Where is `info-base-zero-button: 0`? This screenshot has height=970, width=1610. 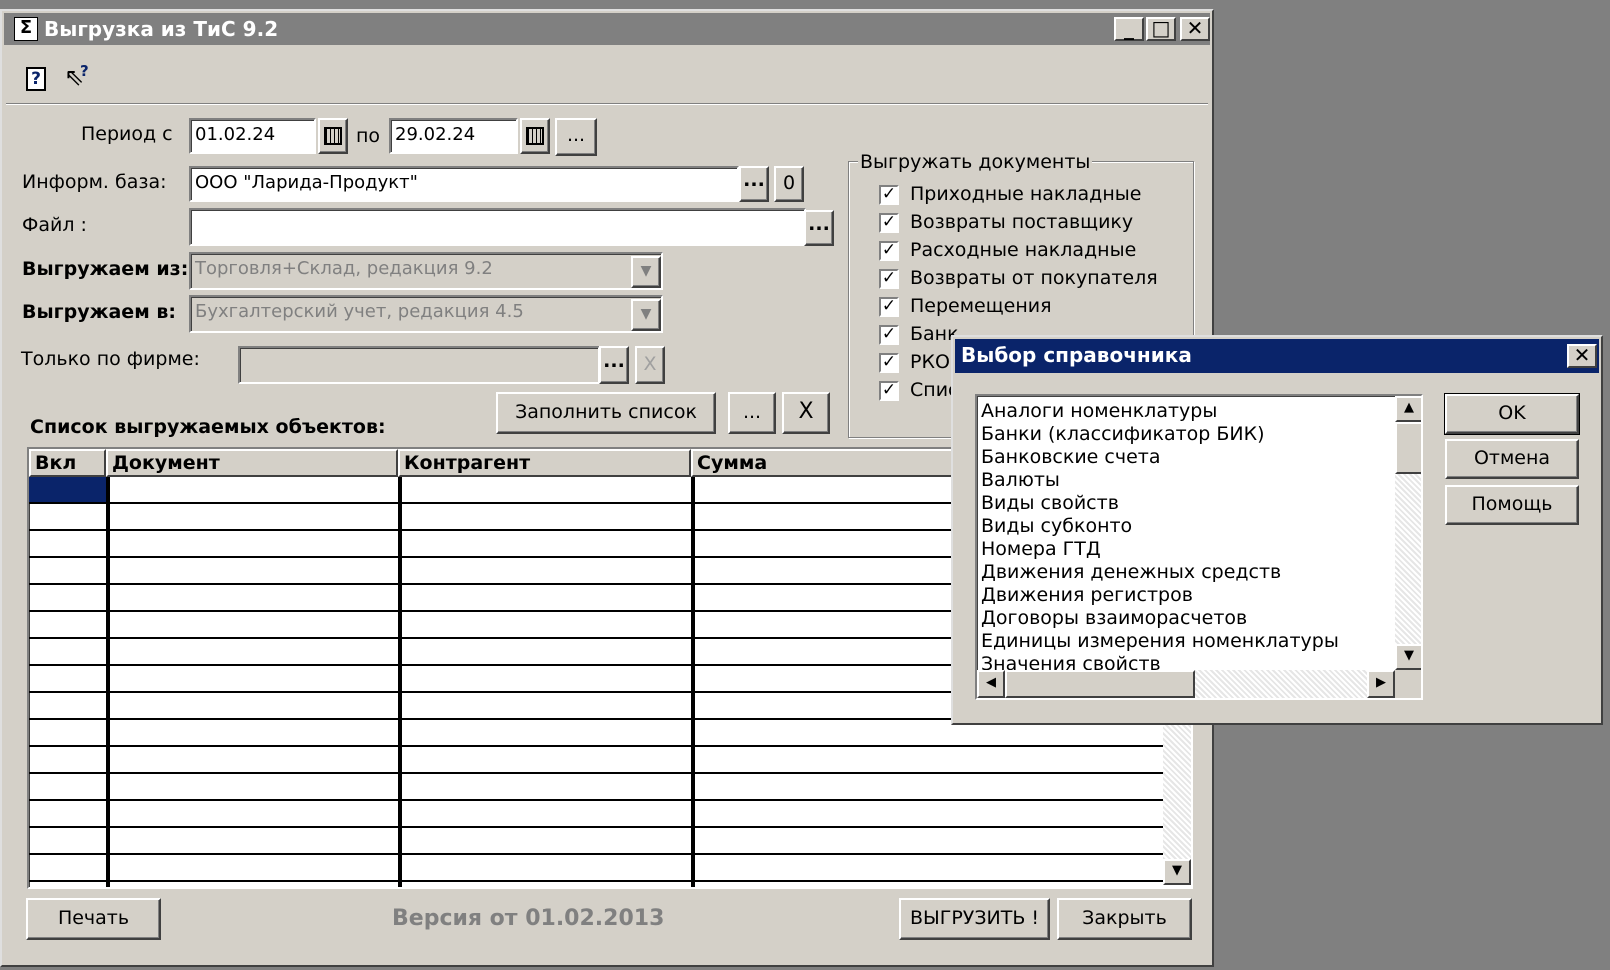
info-base-zero-button: 0 is located at coordinates (789, 184).